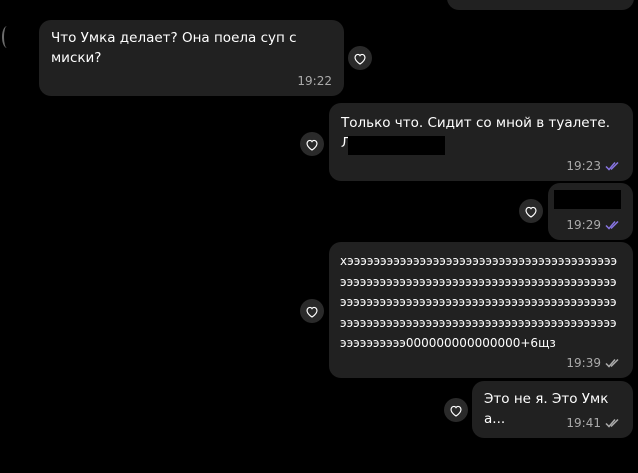  Describe the element at coordinates (176, 48) in the screenshot. I see `message-text: Что Умка делает? Она поела суп с миски?` at that location.